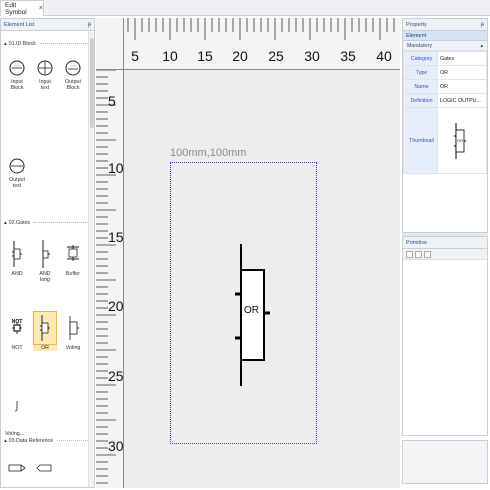  What do you see at coordinates (17, 166) in the screenshot?
I see `output-text-icon` at bounding box center [17, 166].